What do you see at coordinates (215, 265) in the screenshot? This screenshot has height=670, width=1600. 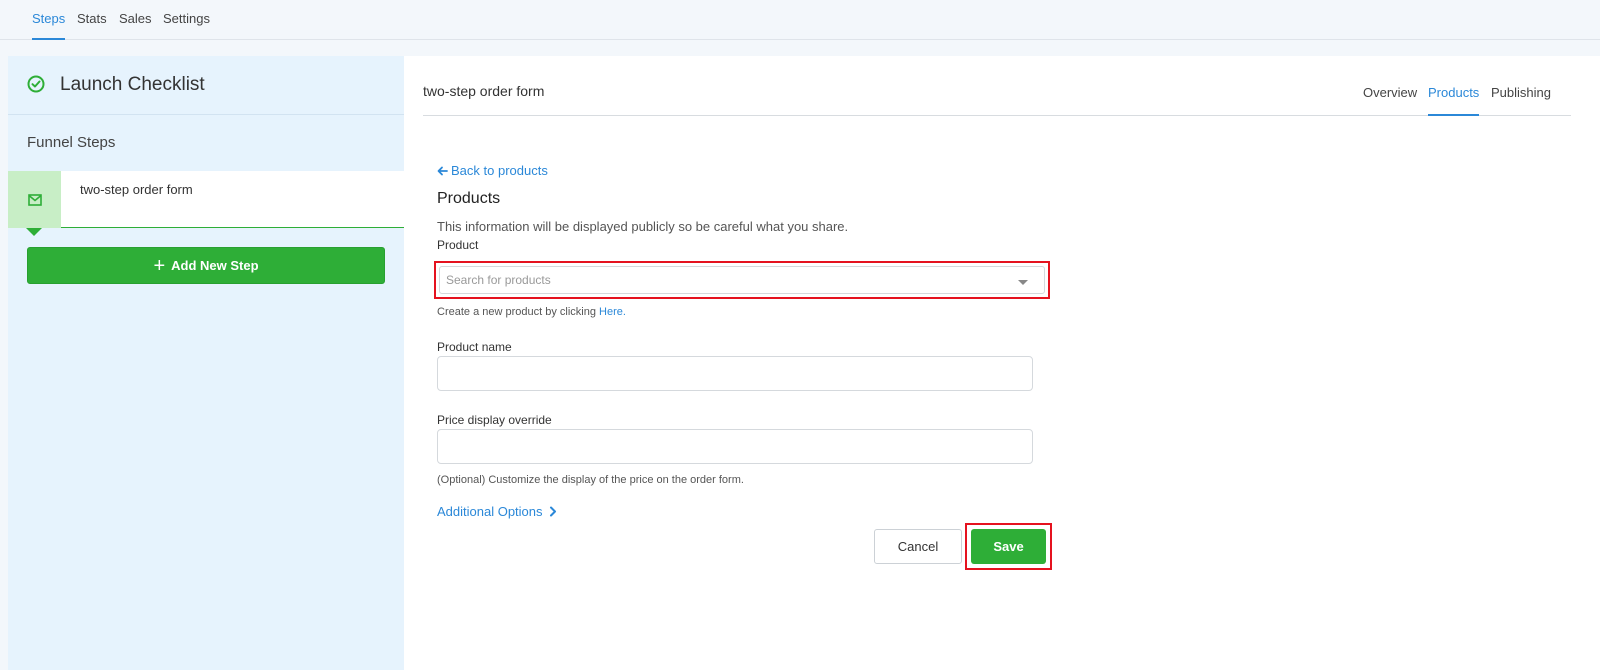 I see `add-new-step-label: Add New Step` at bounding box center [215, 265].